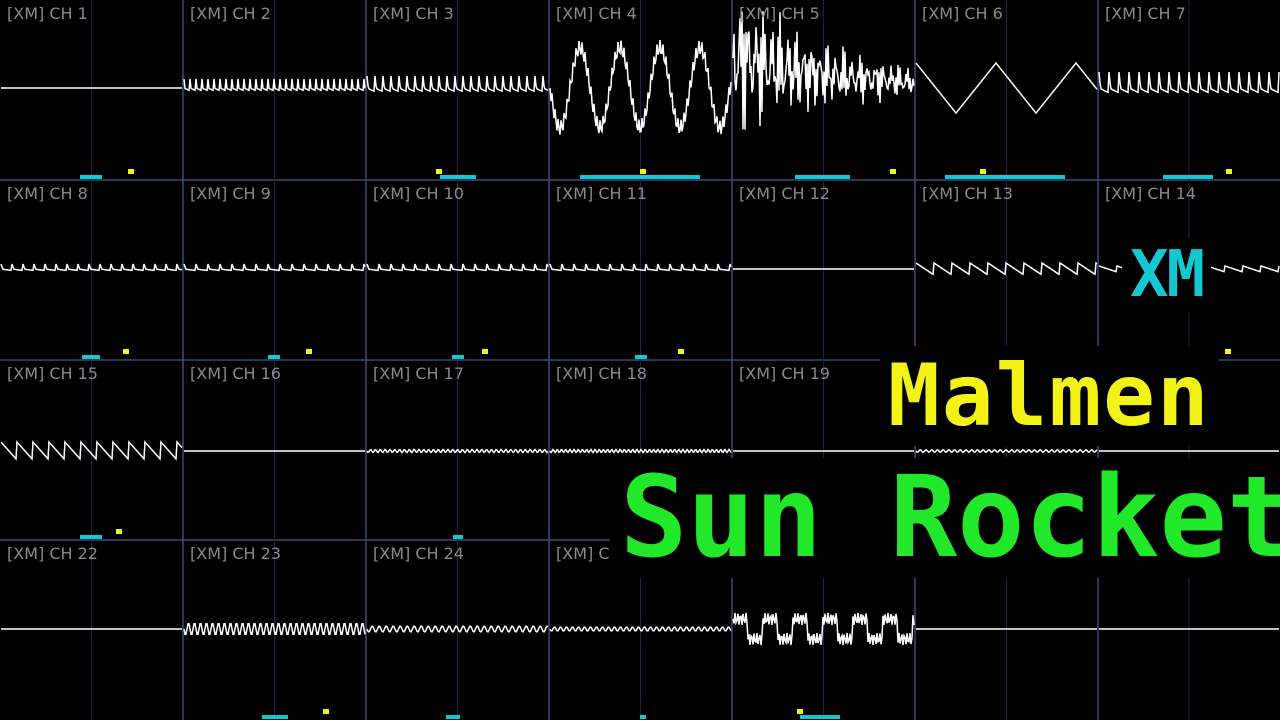  I want to click on channel-label: [XM] CH 10, so click(418, 193).